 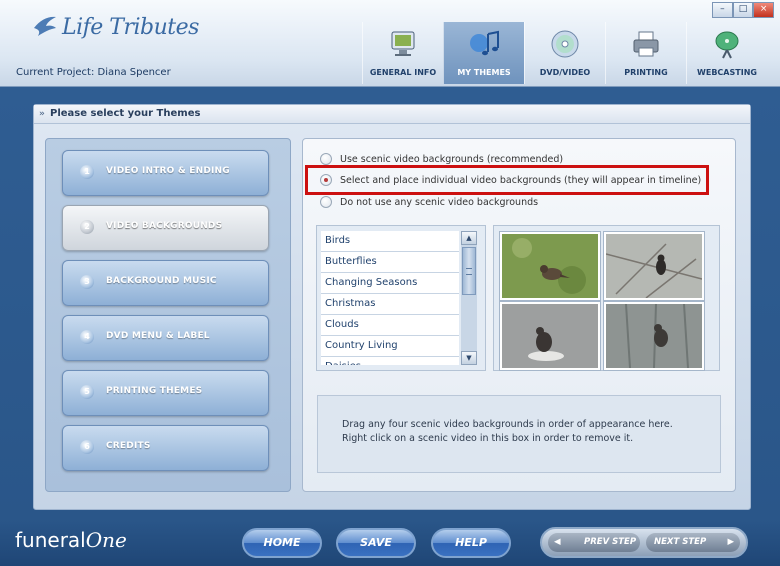 I want to click on nav-label: PRINTING, so click(x=646, y=72).